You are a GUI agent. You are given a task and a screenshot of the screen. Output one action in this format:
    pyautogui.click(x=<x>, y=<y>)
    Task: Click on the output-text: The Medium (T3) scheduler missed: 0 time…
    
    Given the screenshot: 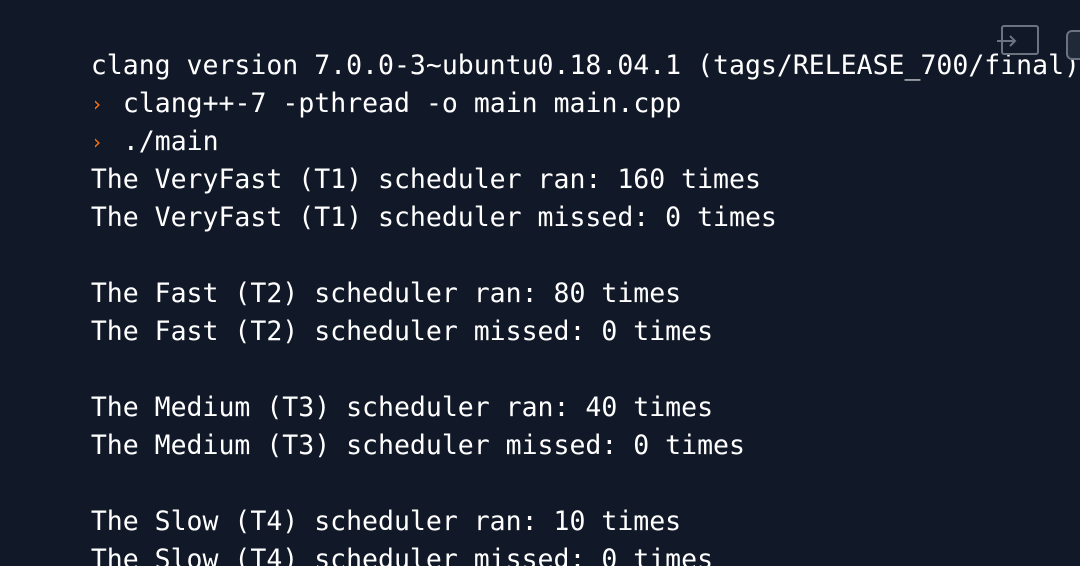 What is the action you would take?
    pyautogui.click(x=417, y=445)
    